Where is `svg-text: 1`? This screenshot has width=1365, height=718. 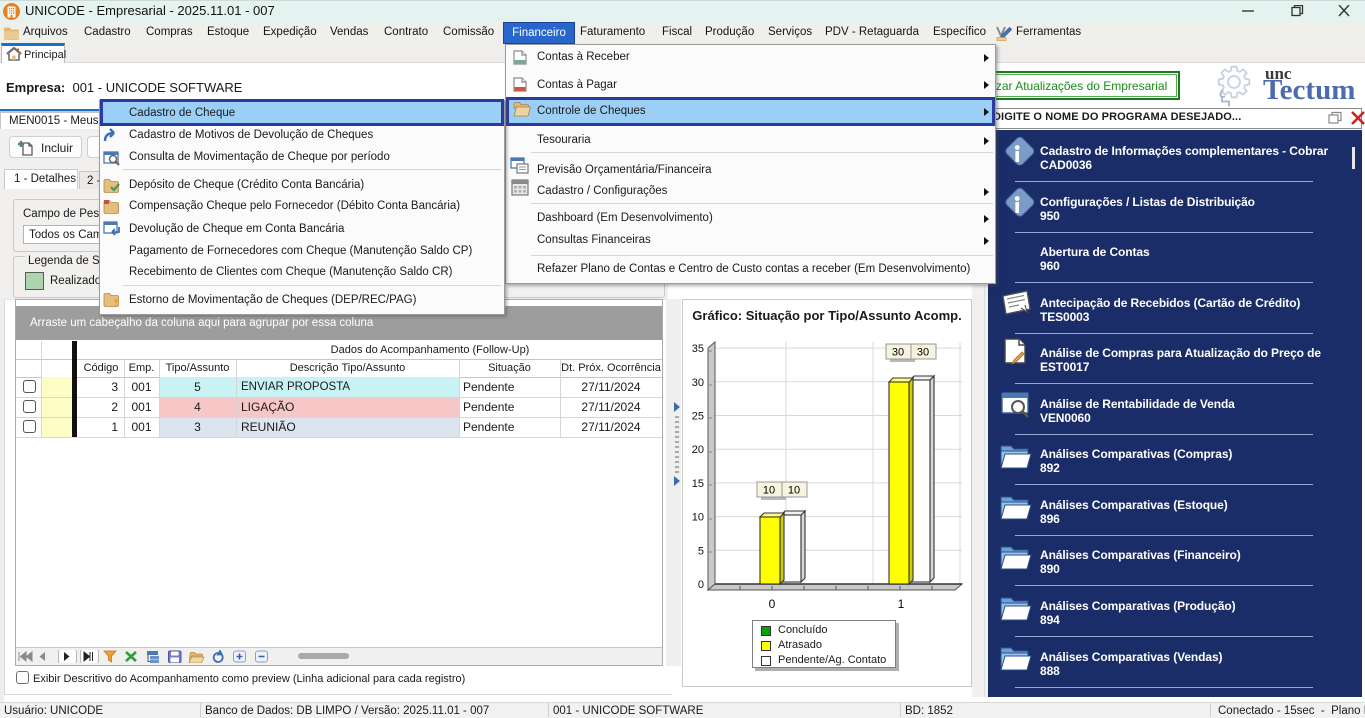 svg-text: 1 is located at coordinates (901, 604).